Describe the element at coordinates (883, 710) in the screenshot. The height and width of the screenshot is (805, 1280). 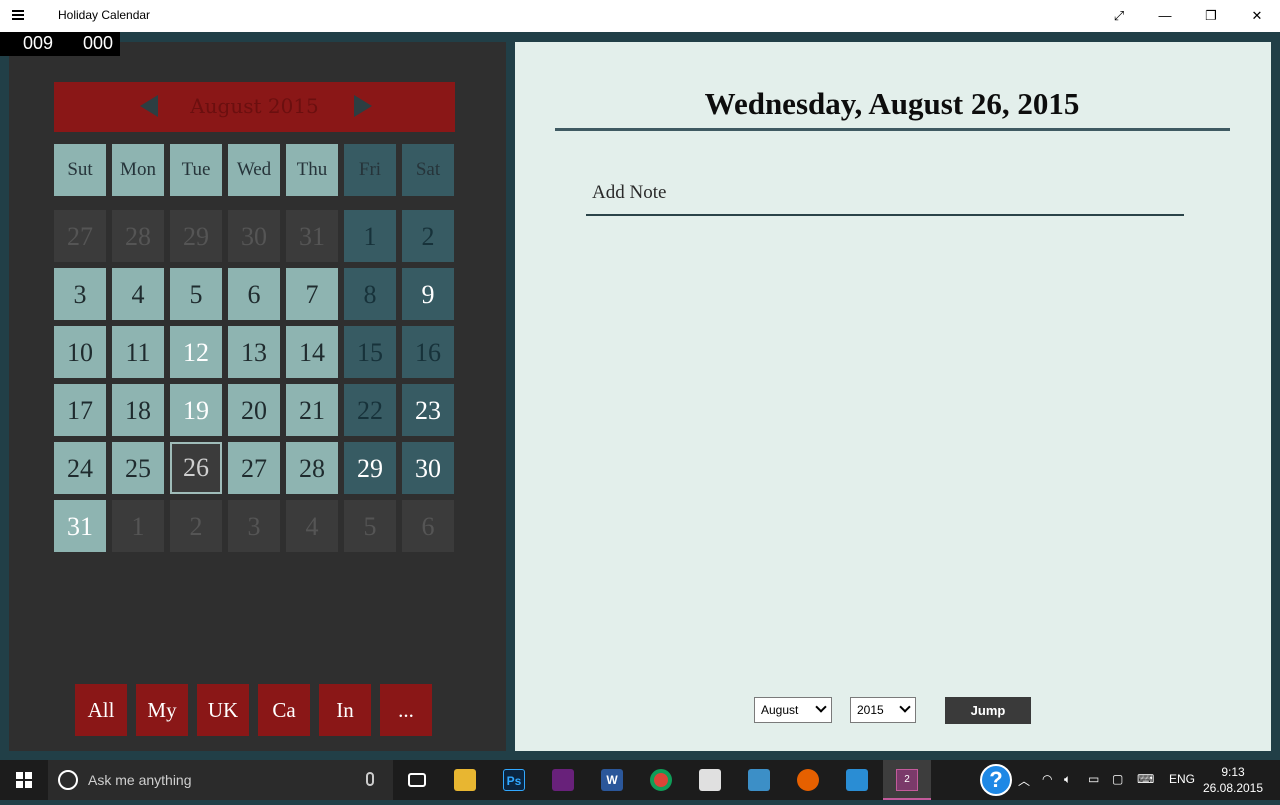
I see `year-select: 2015` at that location.